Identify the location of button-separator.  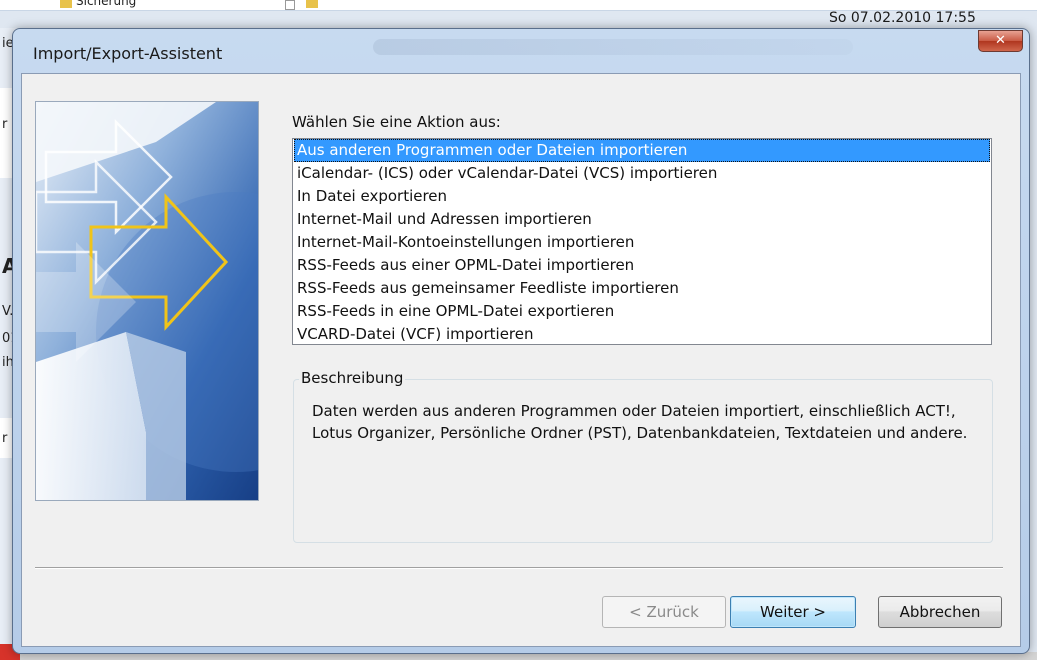
(519, 568).